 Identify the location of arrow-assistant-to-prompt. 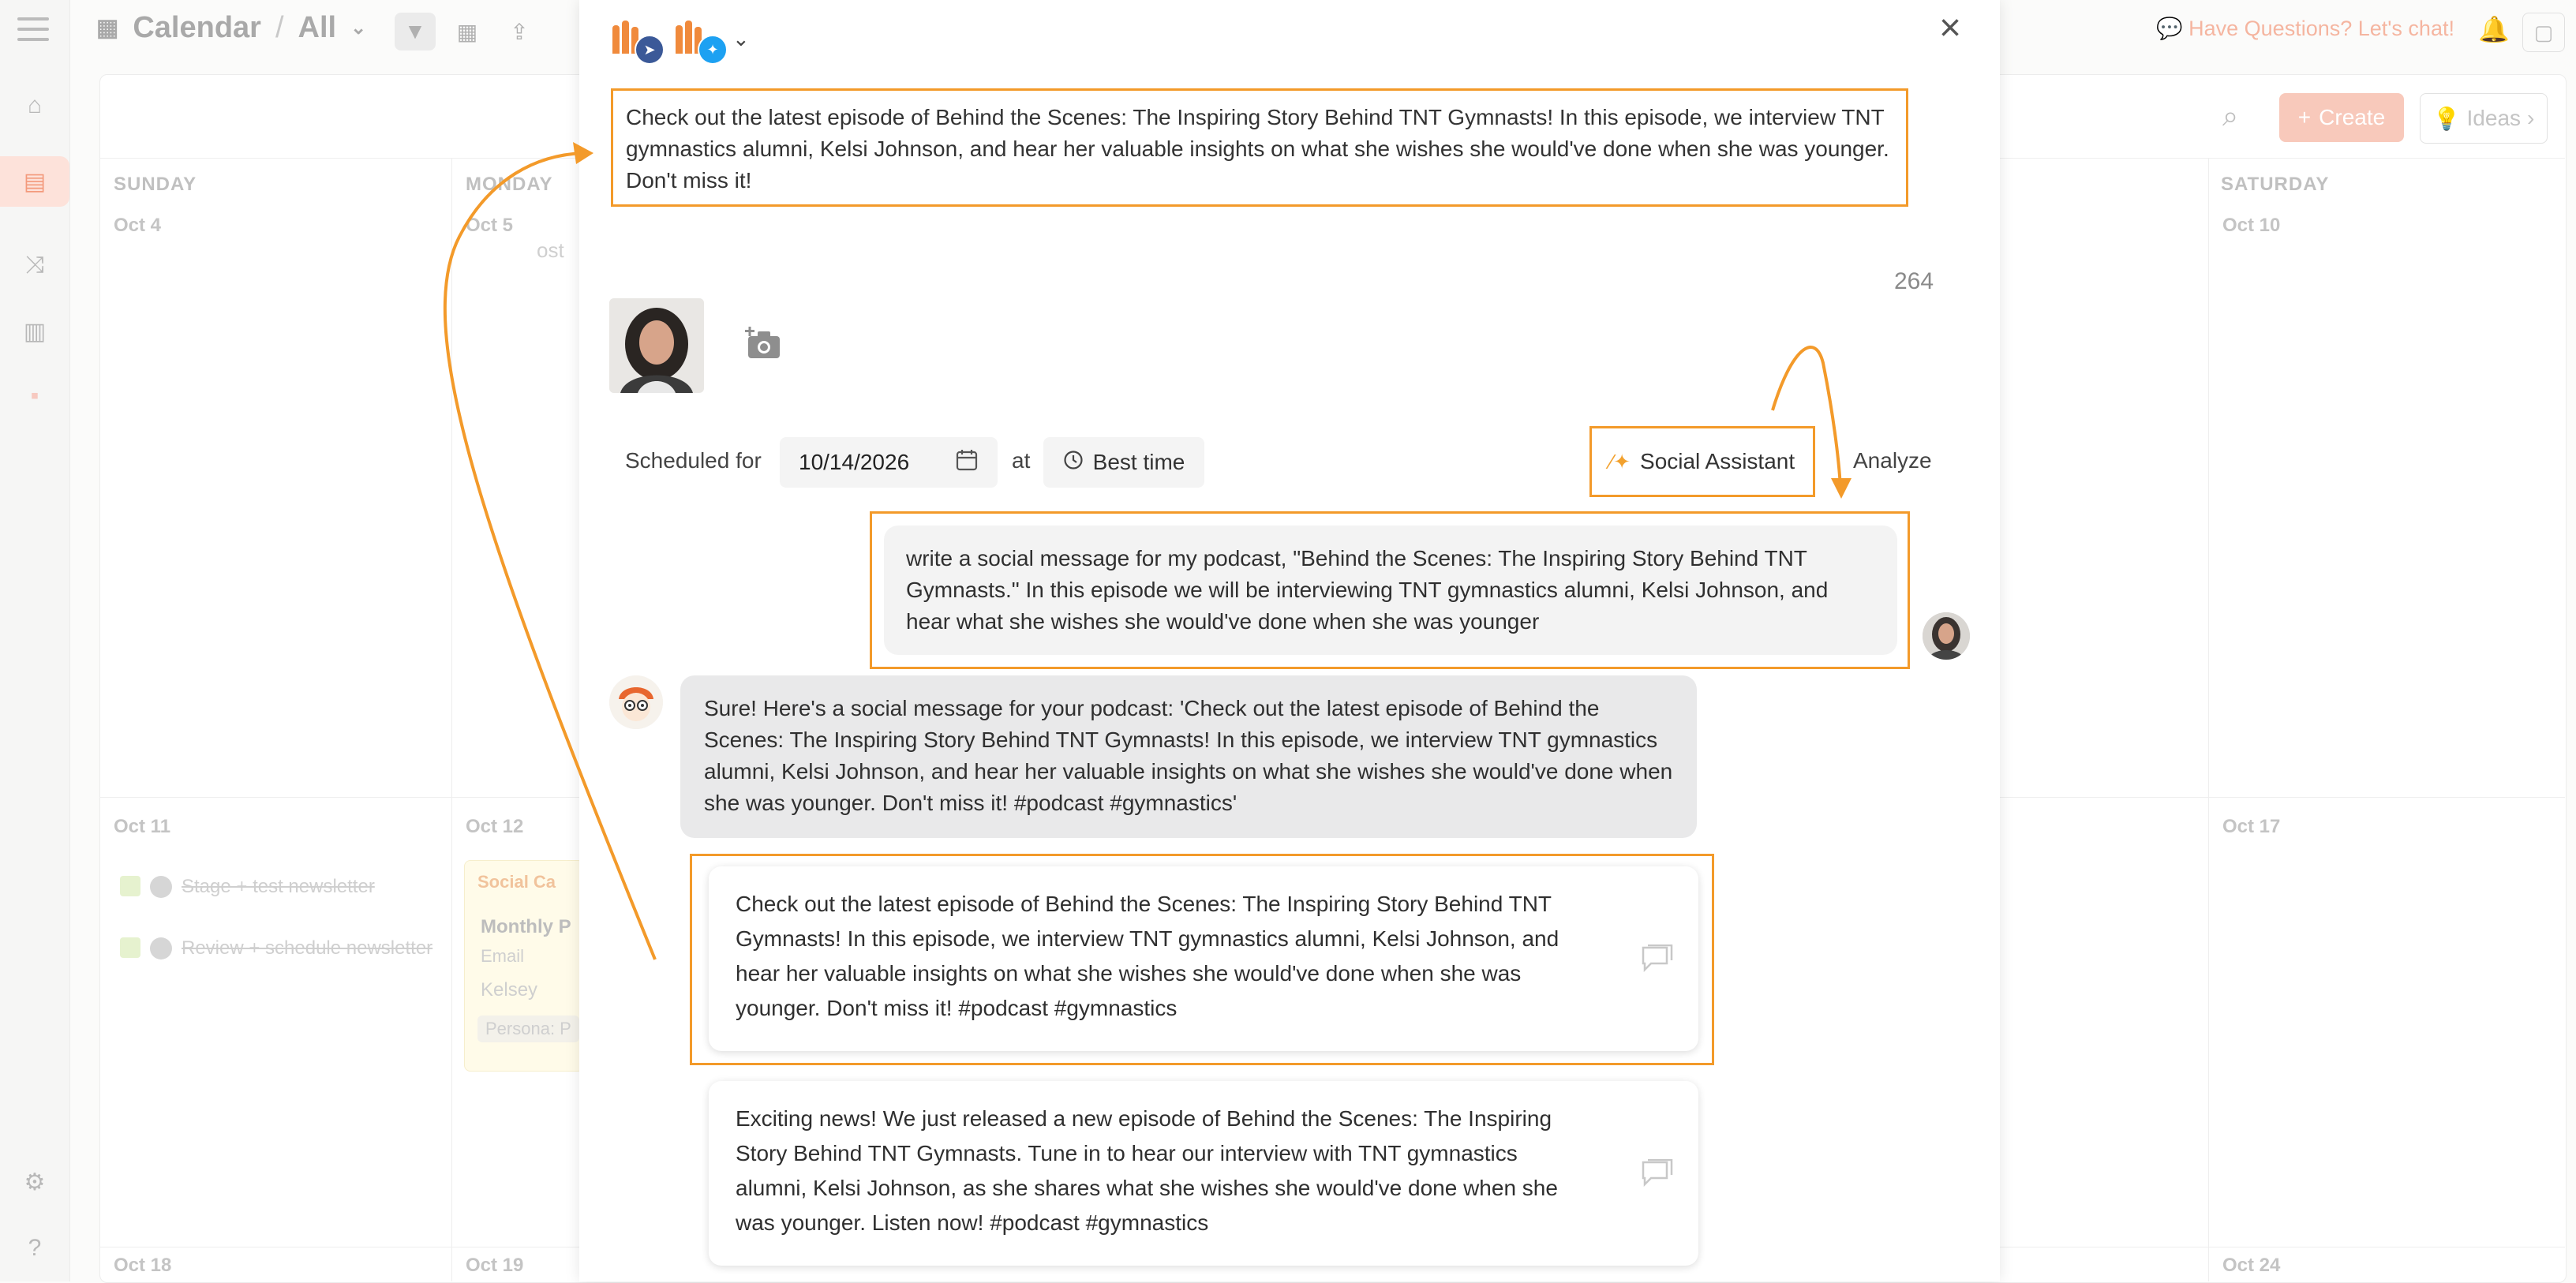
(1806, 417).